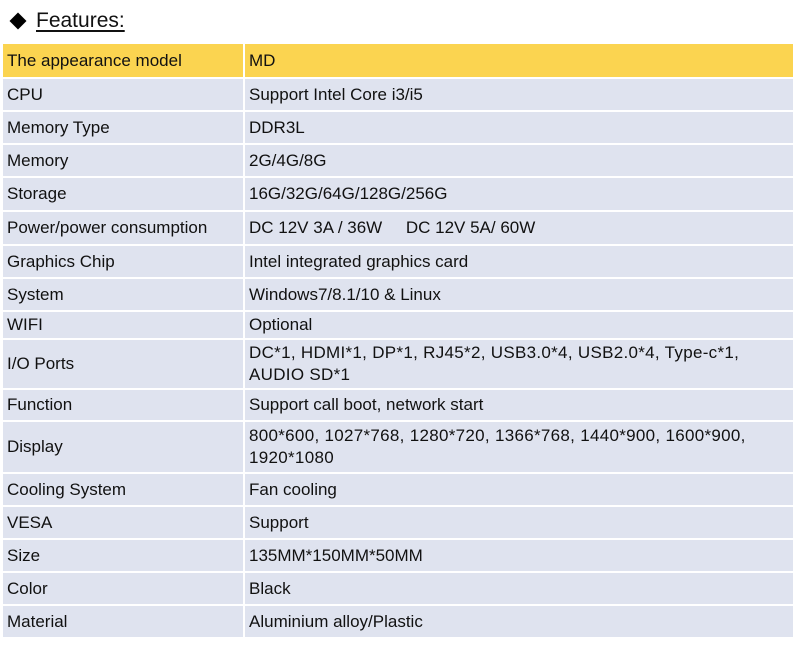 The height and width of the screenshot is (649, 800). I want to click on row-label: WIFI, so click(124, 325).